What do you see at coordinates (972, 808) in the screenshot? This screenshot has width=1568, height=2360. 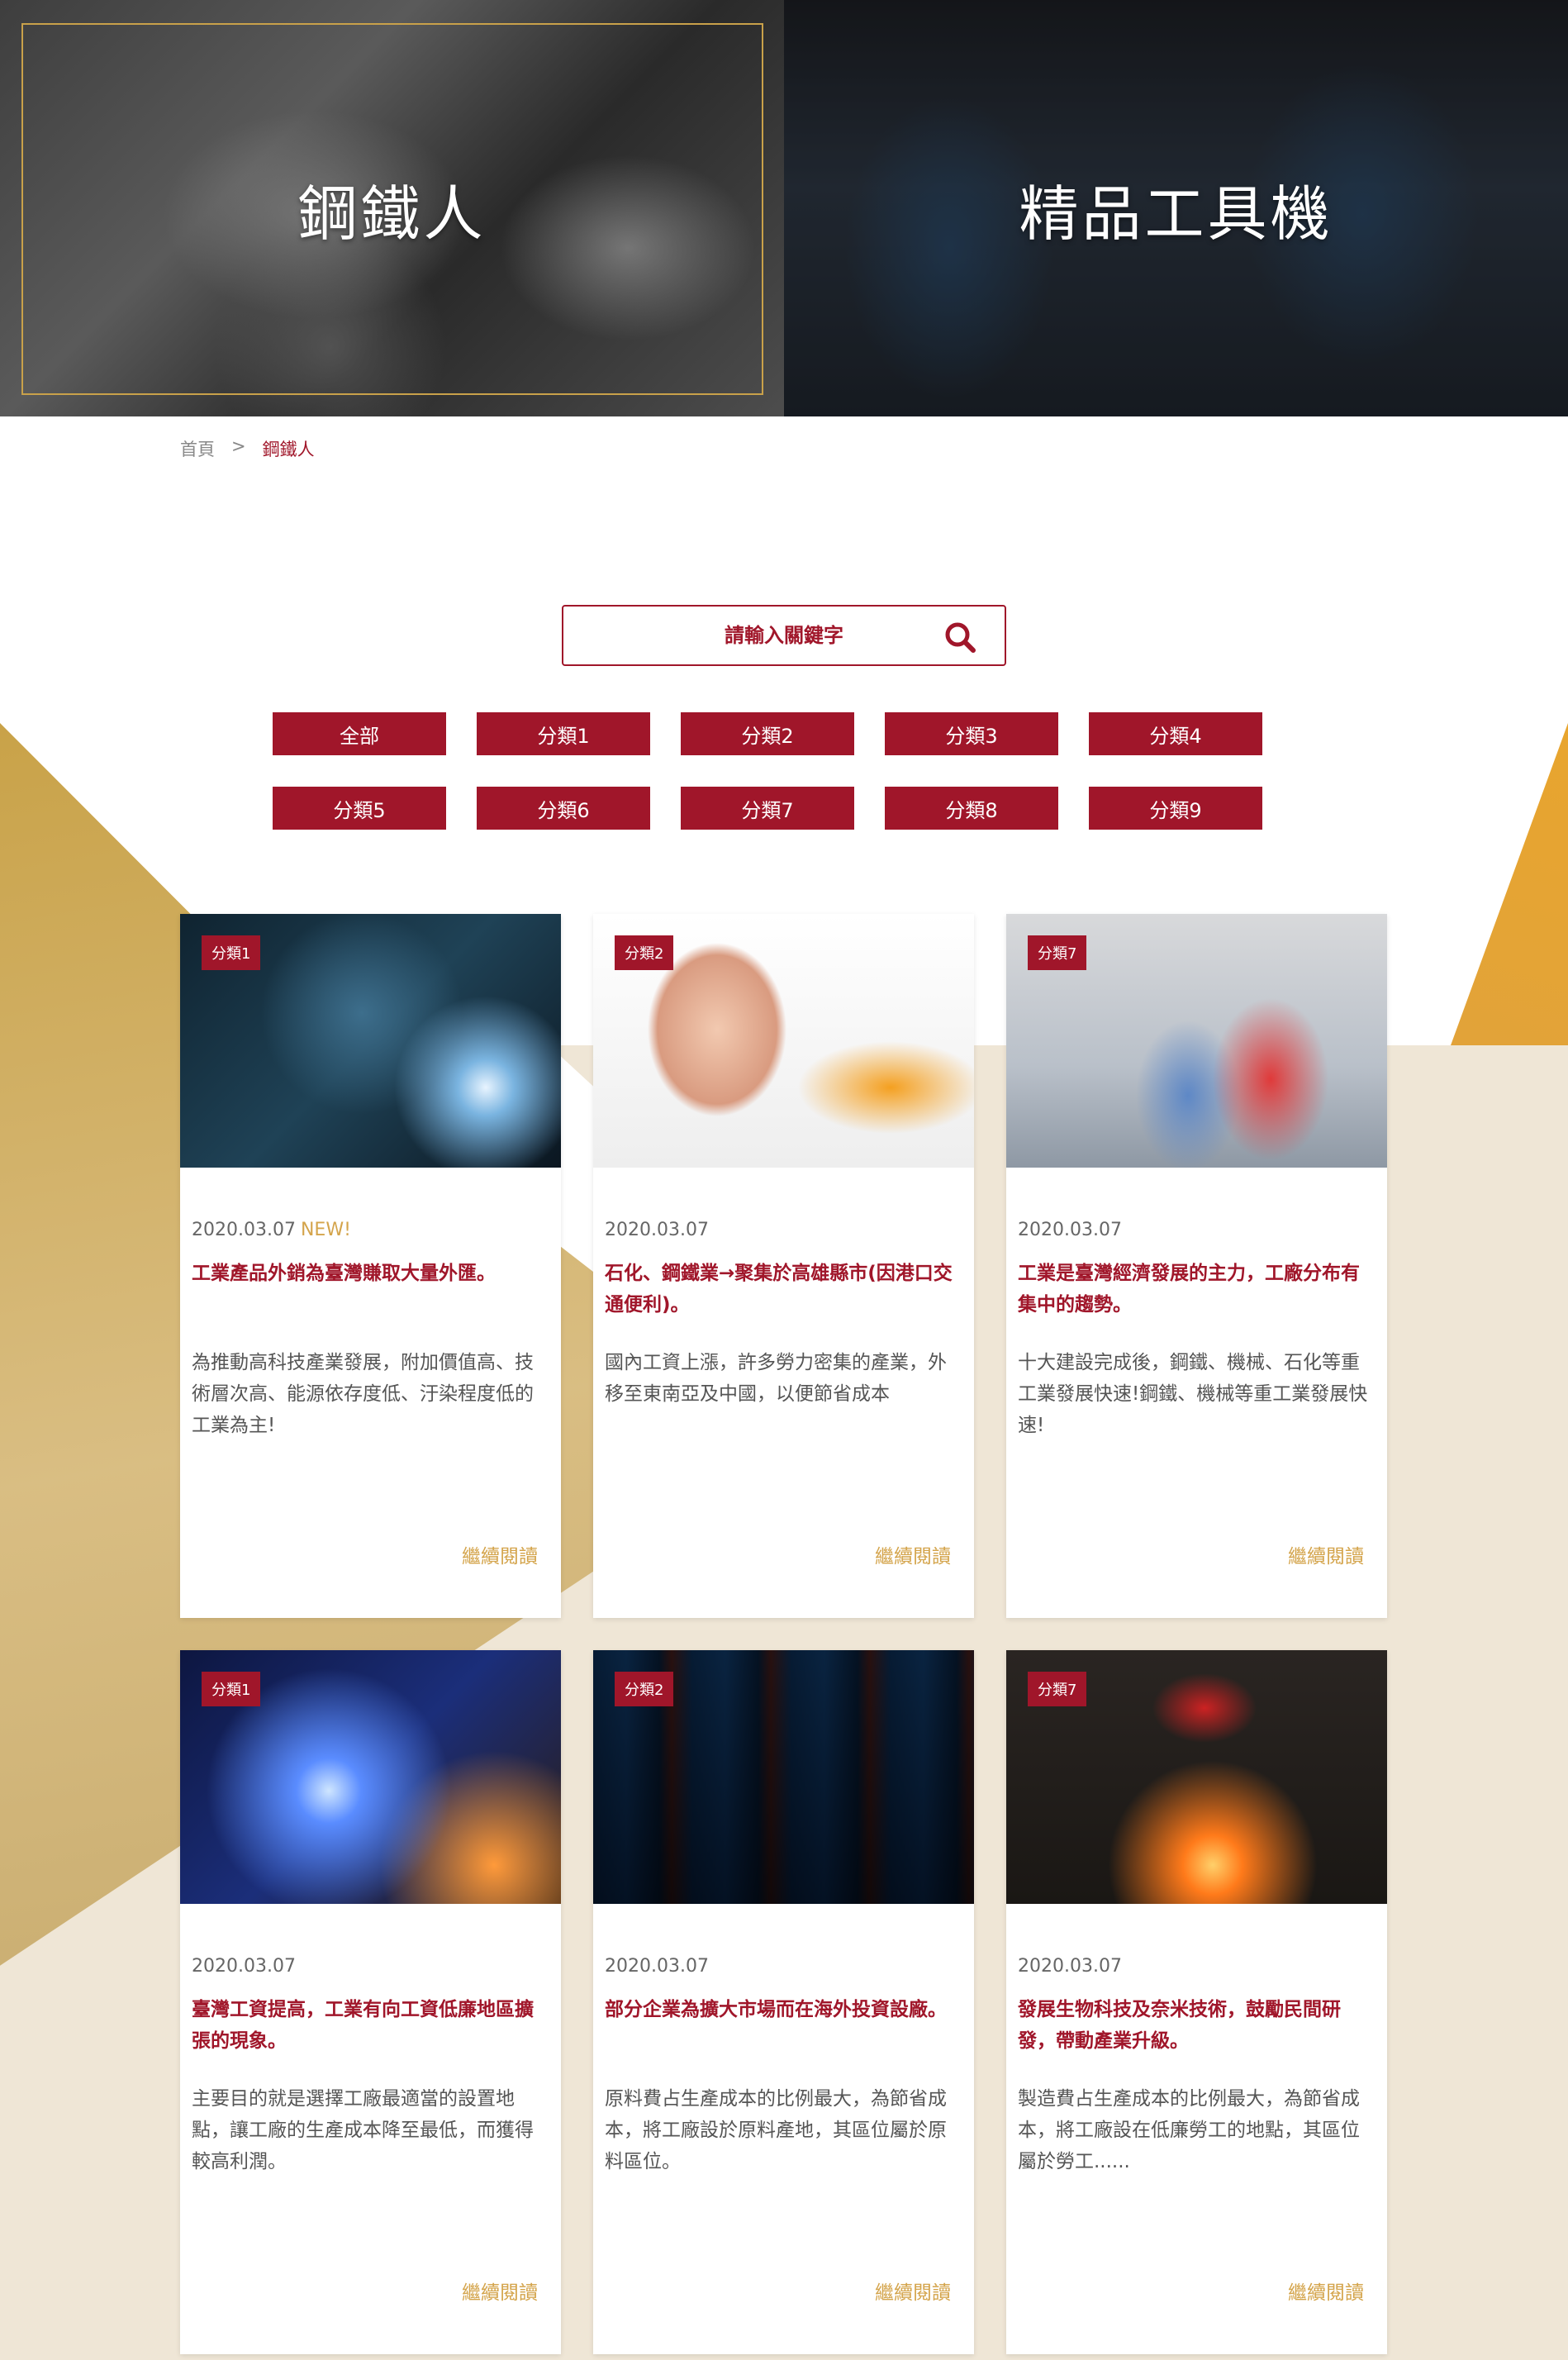 I see `category-button-8: 分類8` at bounding box center [972, 808].